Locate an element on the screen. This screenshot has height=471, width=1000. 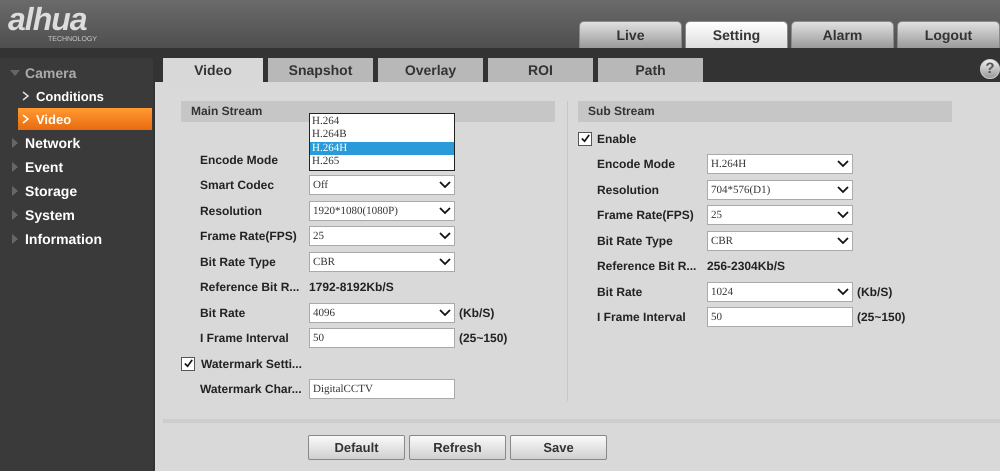
action-button: Save is located at coordinates (558, 447).